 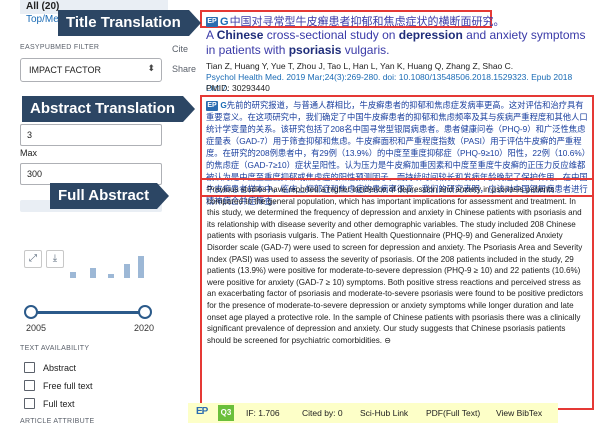 I want to click on callout-text: Full Abstract, so click(x=104, y=195).